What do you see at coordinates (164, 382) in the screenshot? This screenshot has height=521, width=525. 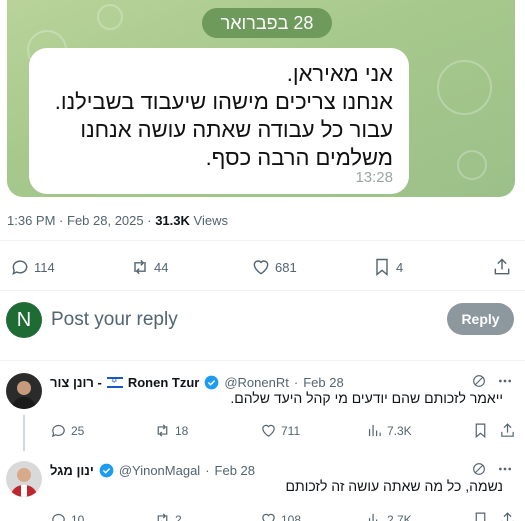 I see `display-name: Ronen Tzur` at bounding box center [164, 382].